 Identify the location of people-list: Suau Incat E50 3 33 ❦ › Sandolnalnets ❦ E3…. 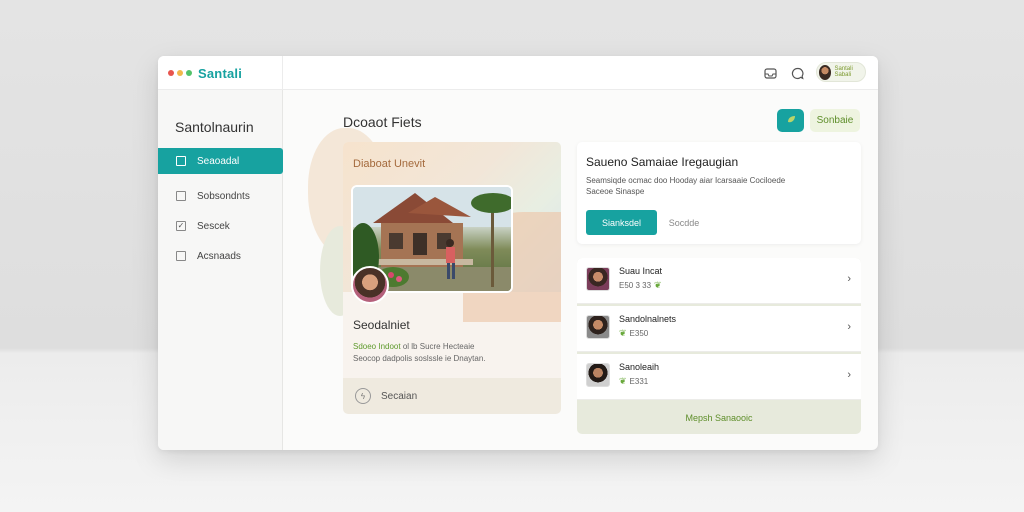
(719, 346).